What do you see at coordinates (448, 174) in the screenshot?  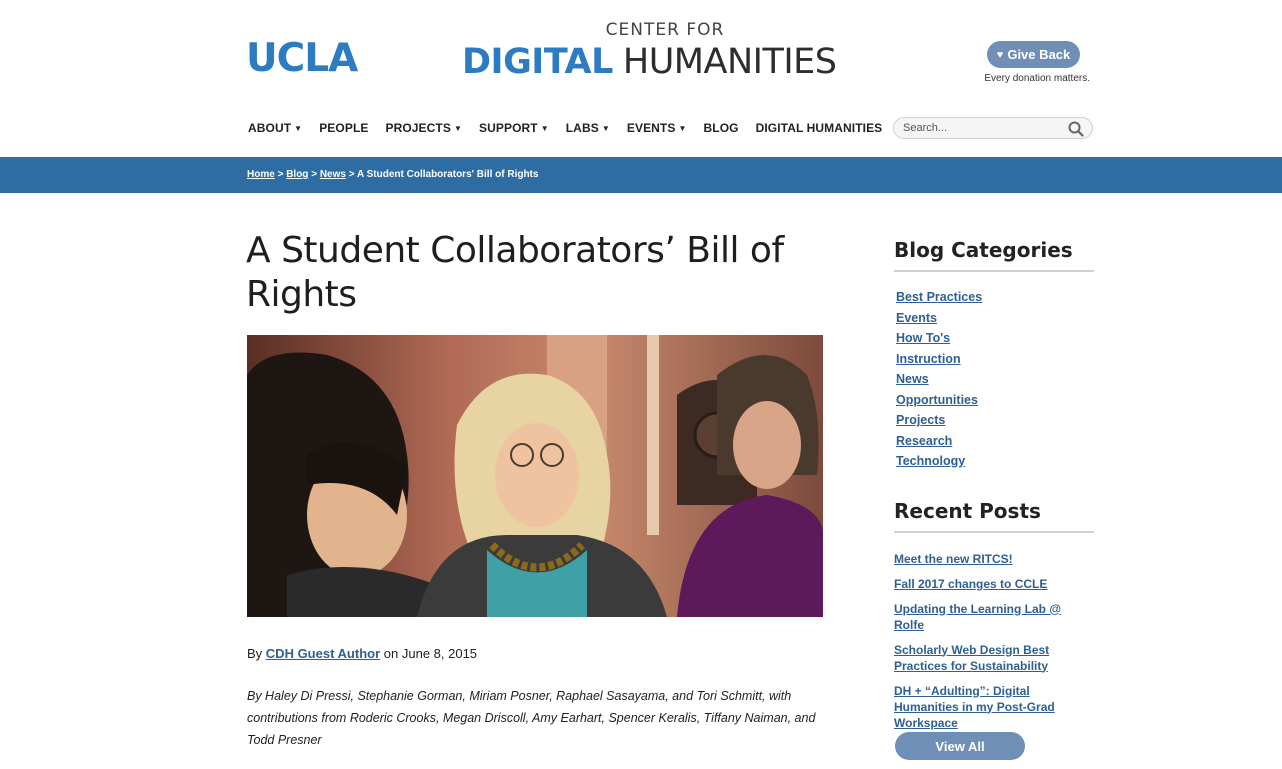 I see `breadcrumb-current: A Student Collaborators' Bill of Rights` at bounding box center [448, 174].